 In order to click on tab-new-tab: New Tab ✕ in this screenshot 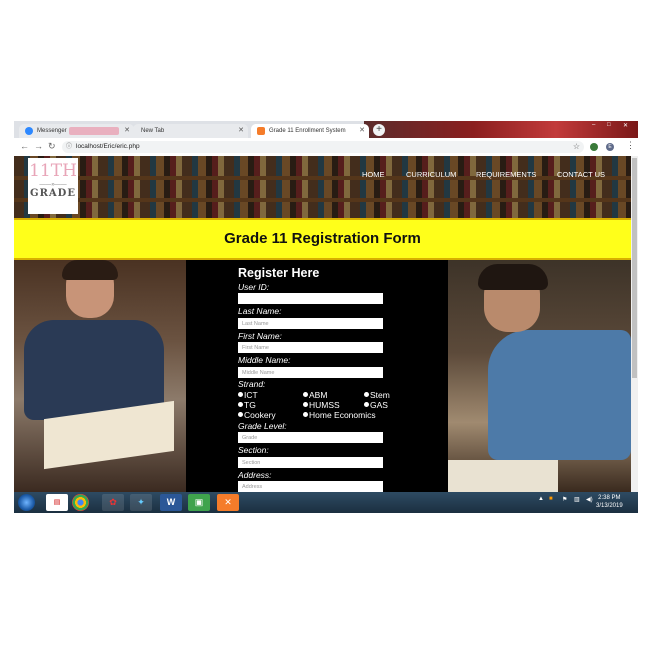, I will do `click(190, 131)`.